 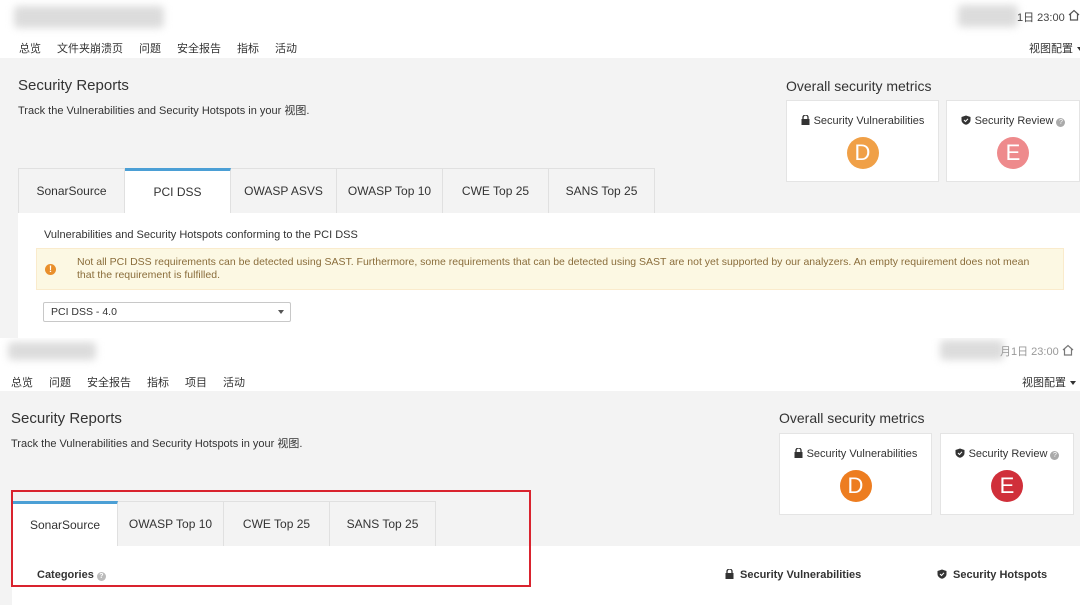 I want to click on tab-owasp-asvs: OWASP ASVS, so click(x=284, y=190).